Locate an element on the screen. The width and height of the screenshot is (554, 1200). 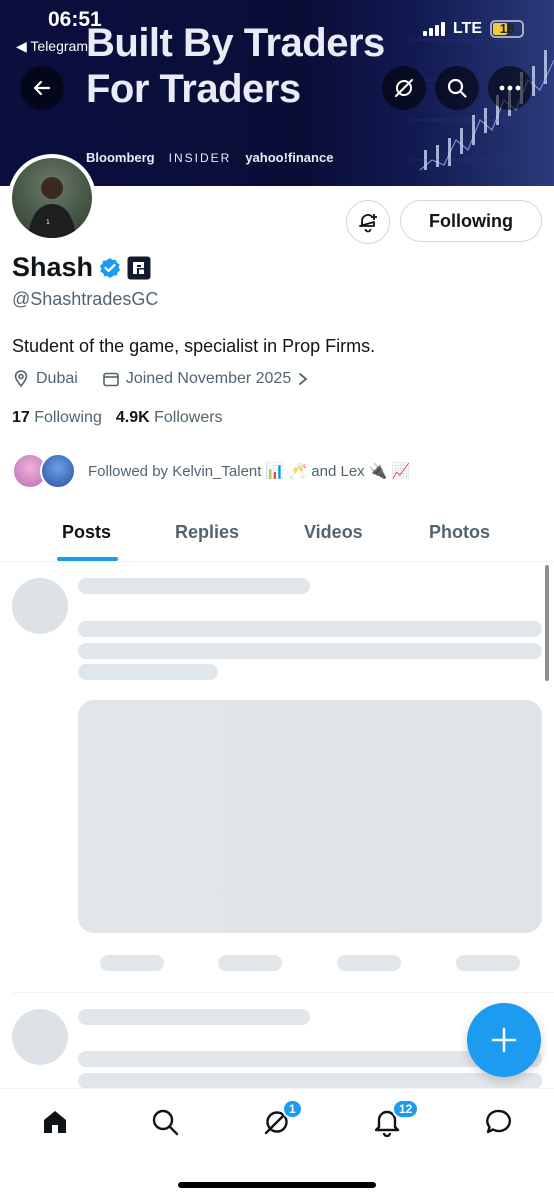
verified-badge-icon is located at coordinates (110, 268).